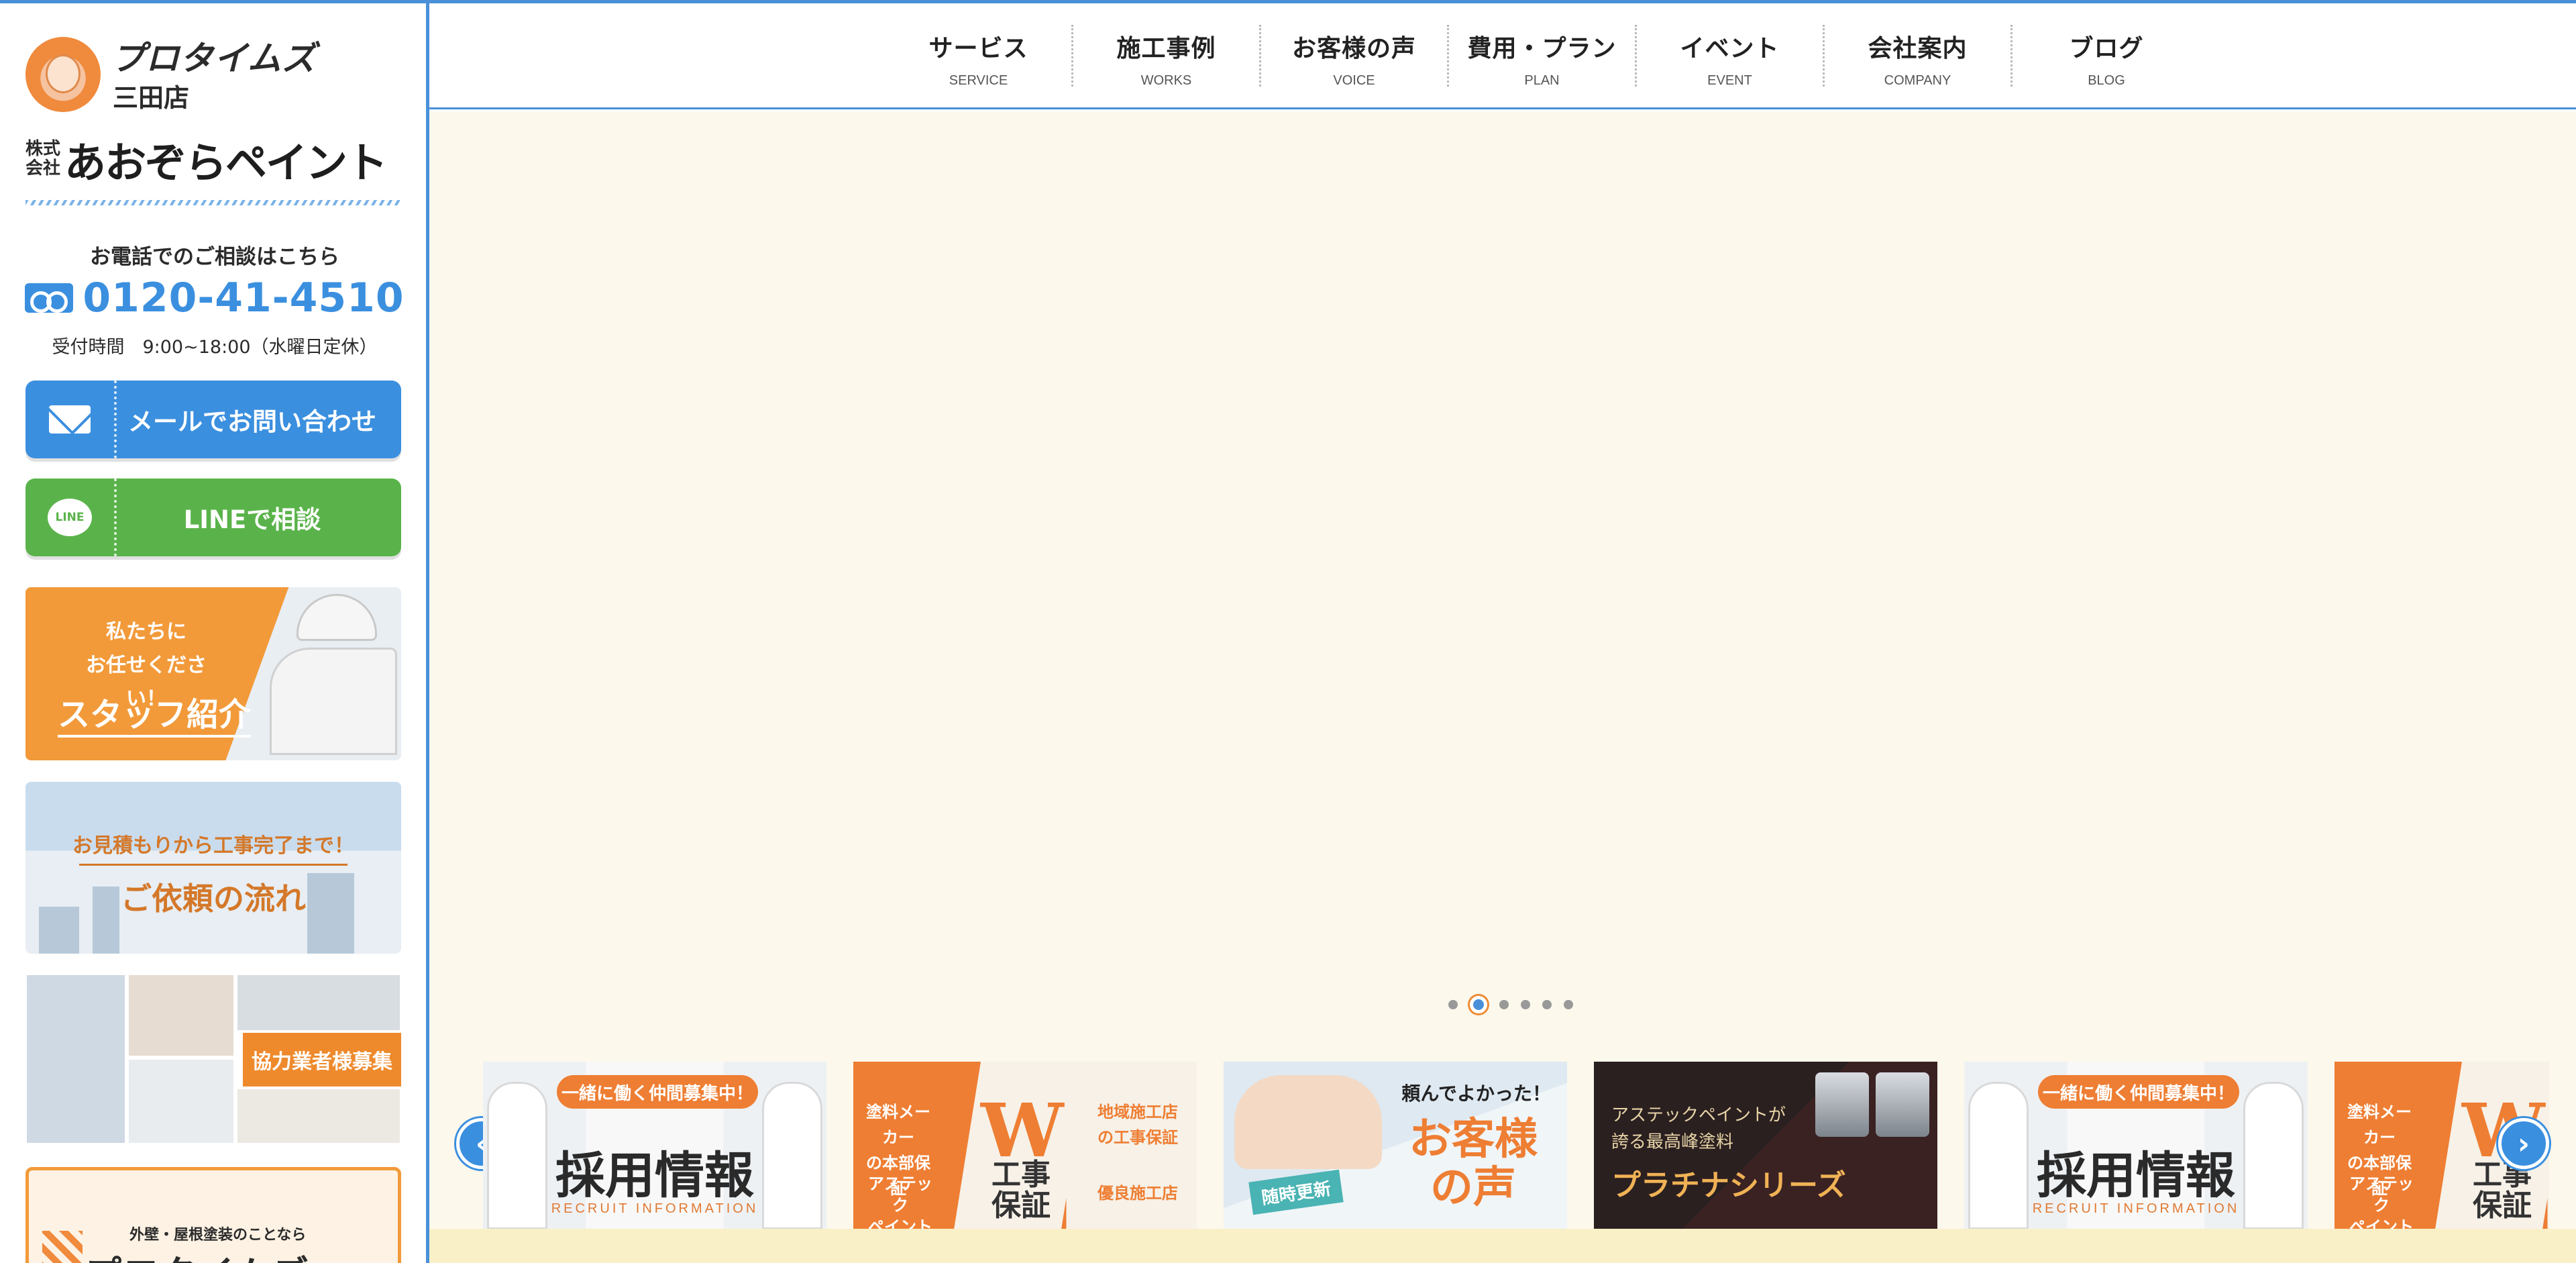 This screenshot has width=2576, height=1263. I want to click on nav-sublabel: BLOG, so click(2106, 80).